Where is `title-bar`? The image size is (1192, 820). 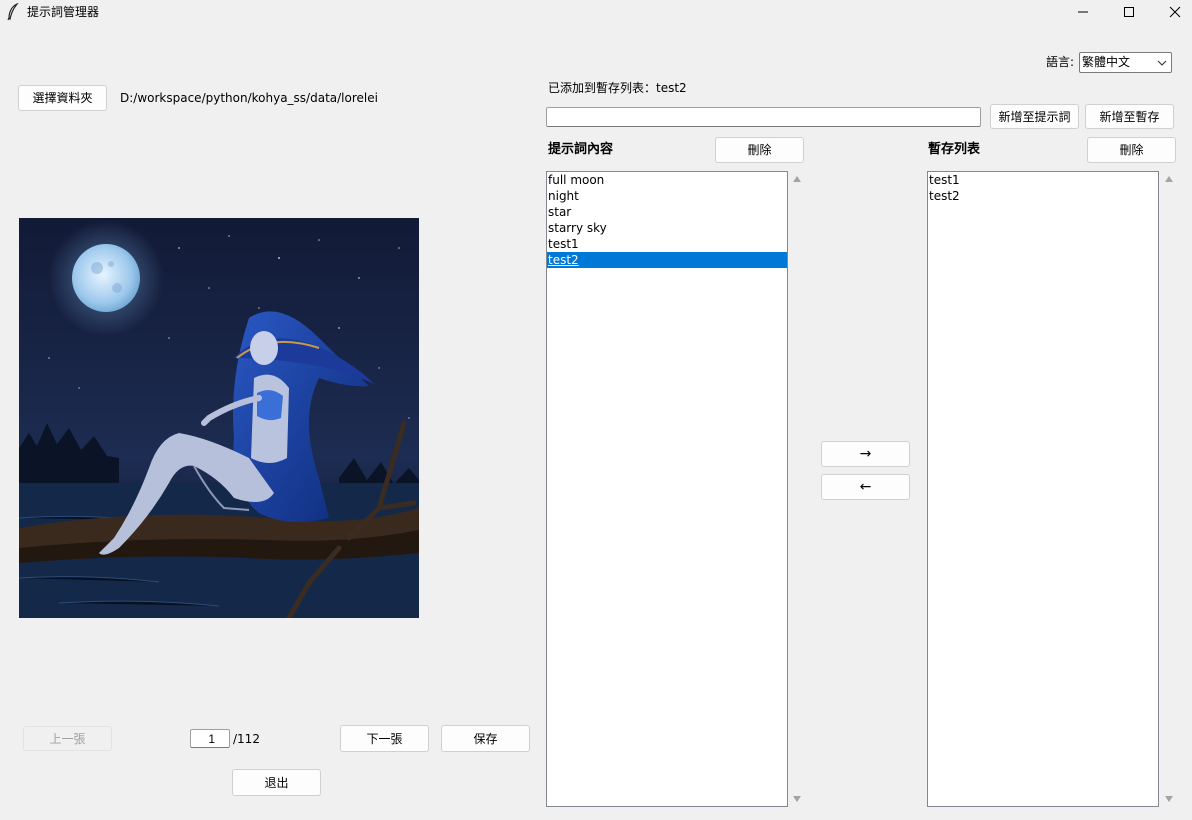
title-bar is located at coordinates (596, 13).